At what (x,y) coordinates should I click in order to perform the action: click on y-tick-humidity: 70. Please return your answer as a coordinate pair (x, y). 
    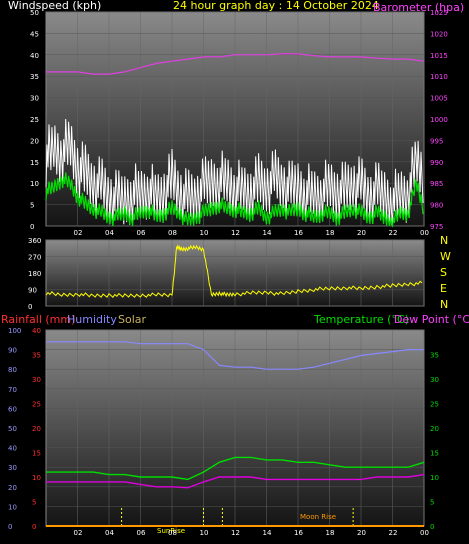
    Looking at the image, I should click on (12, 390).